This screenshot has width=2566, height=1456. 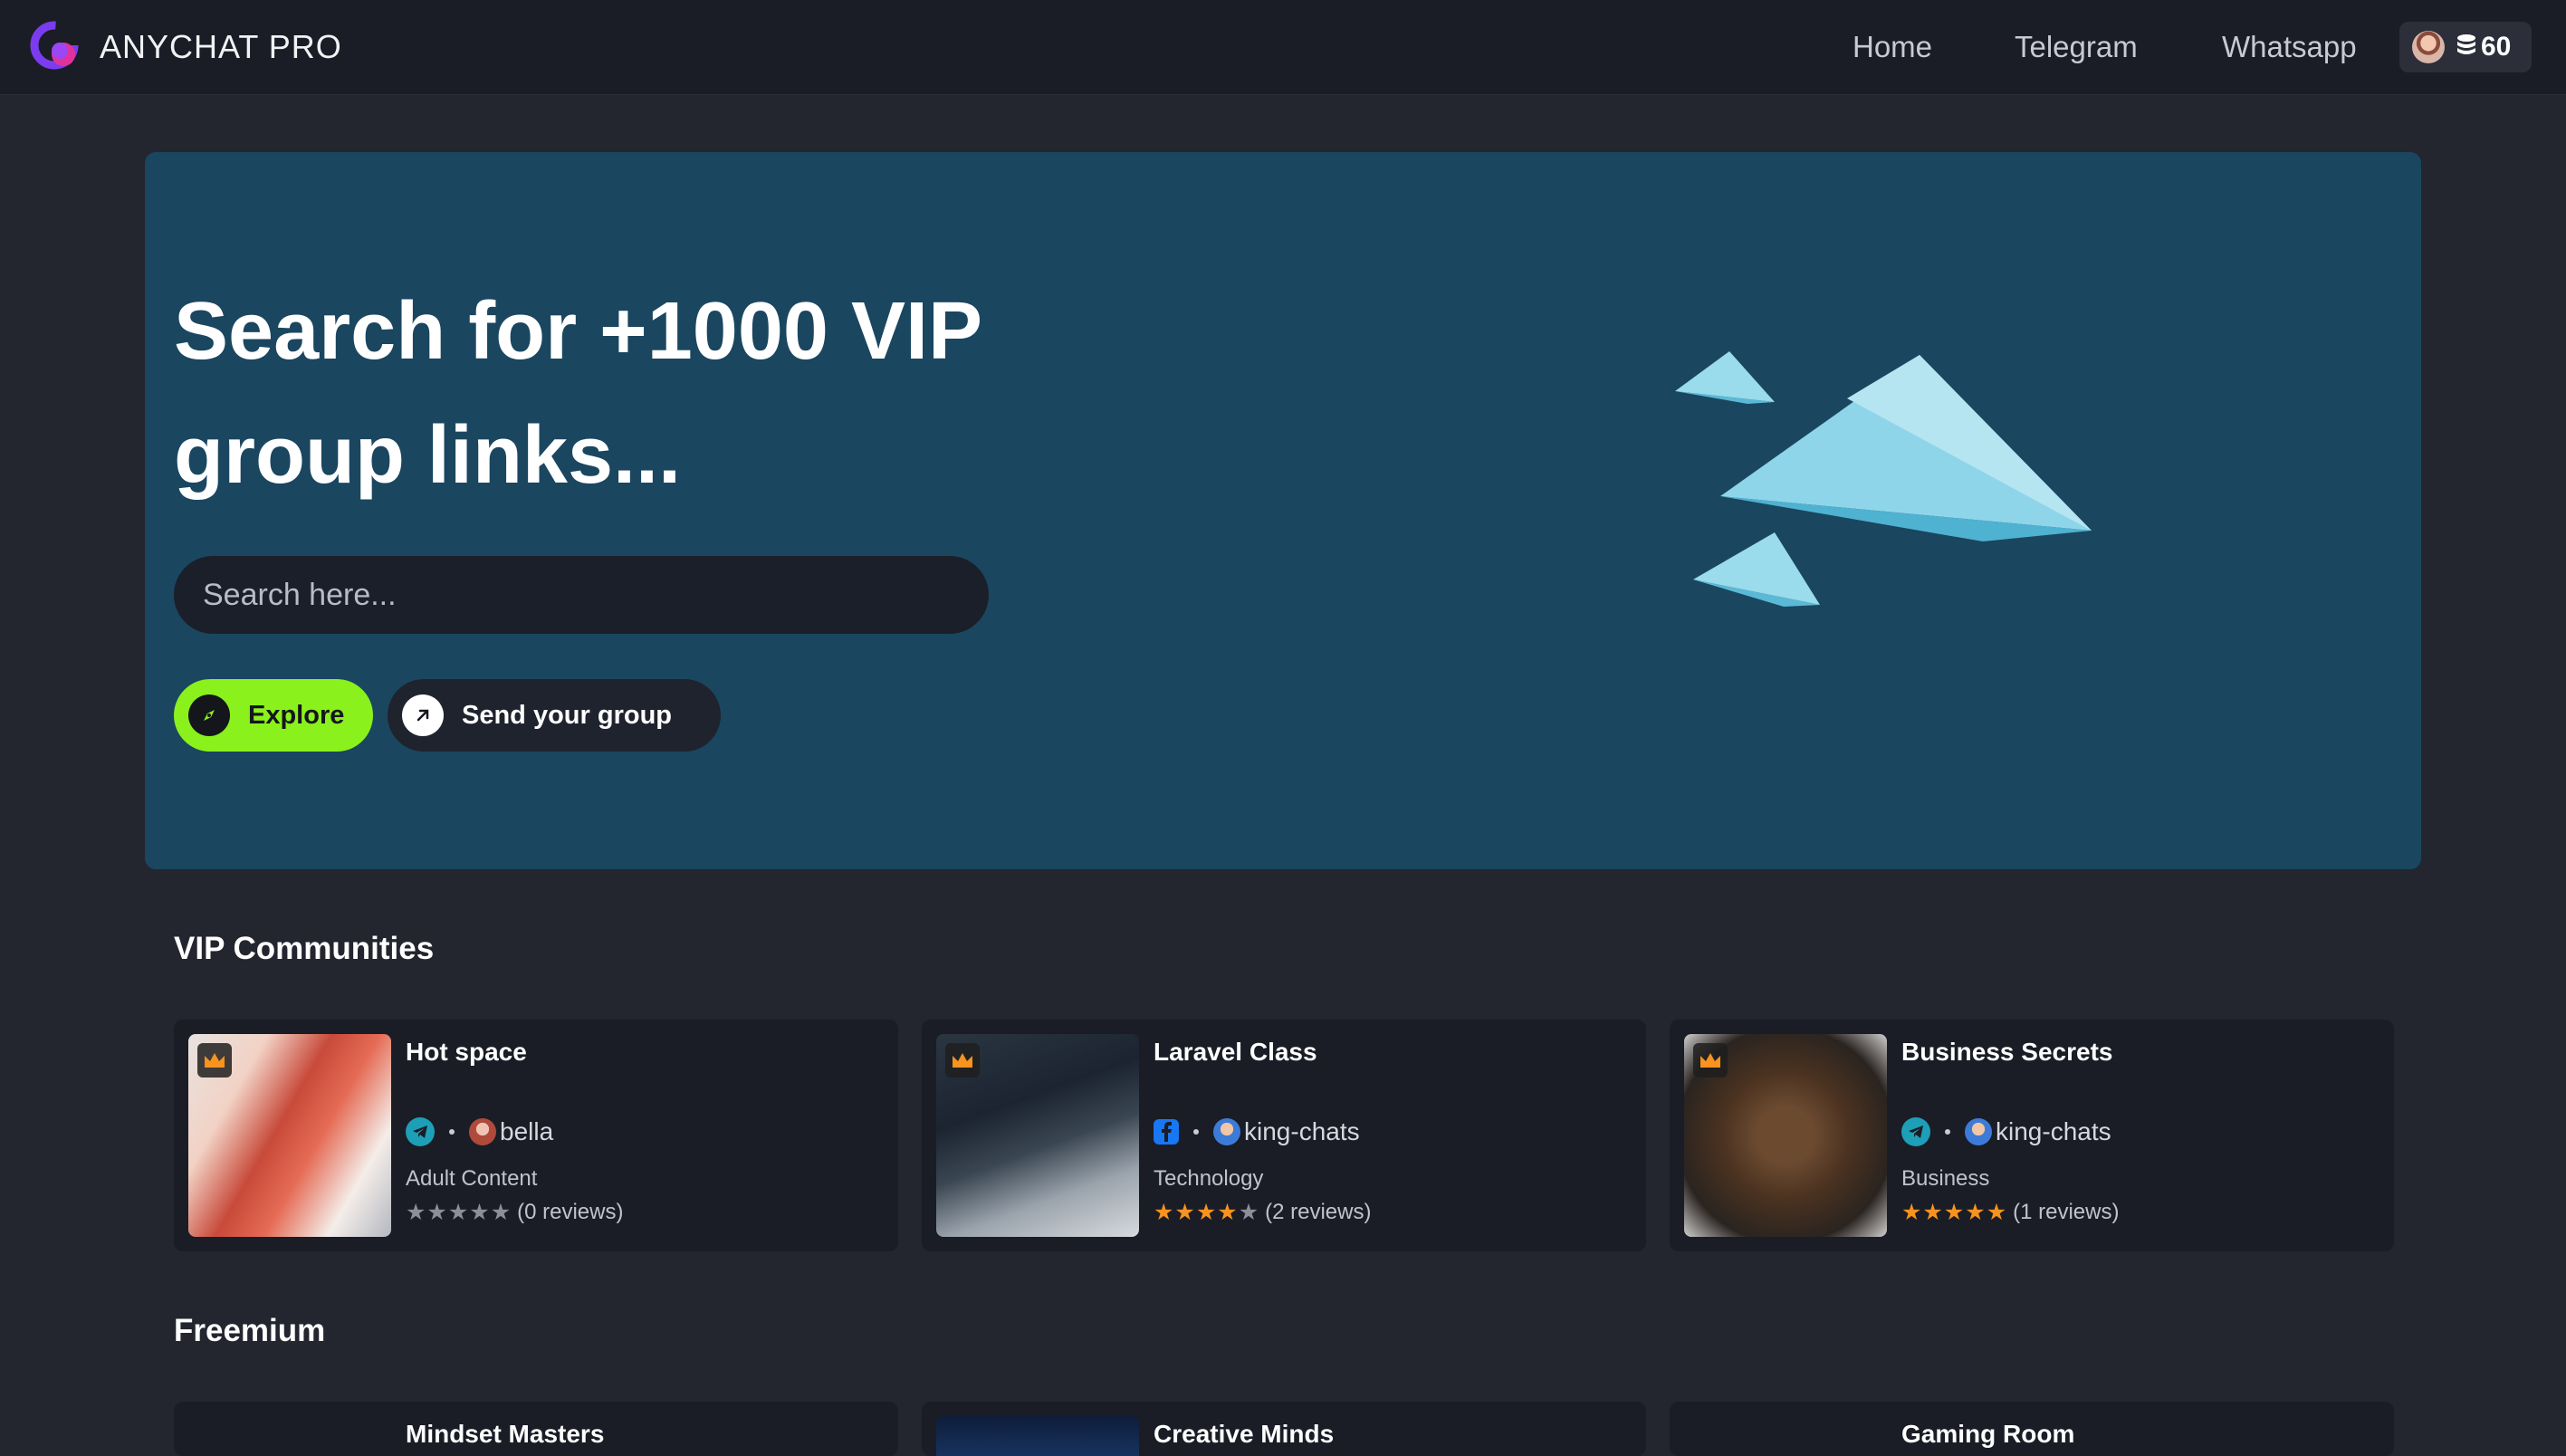 What do you see at coordinates (423, 715) in the screenshot?
I see `arrow-up-right-icon` at bounding box center [423, 715].